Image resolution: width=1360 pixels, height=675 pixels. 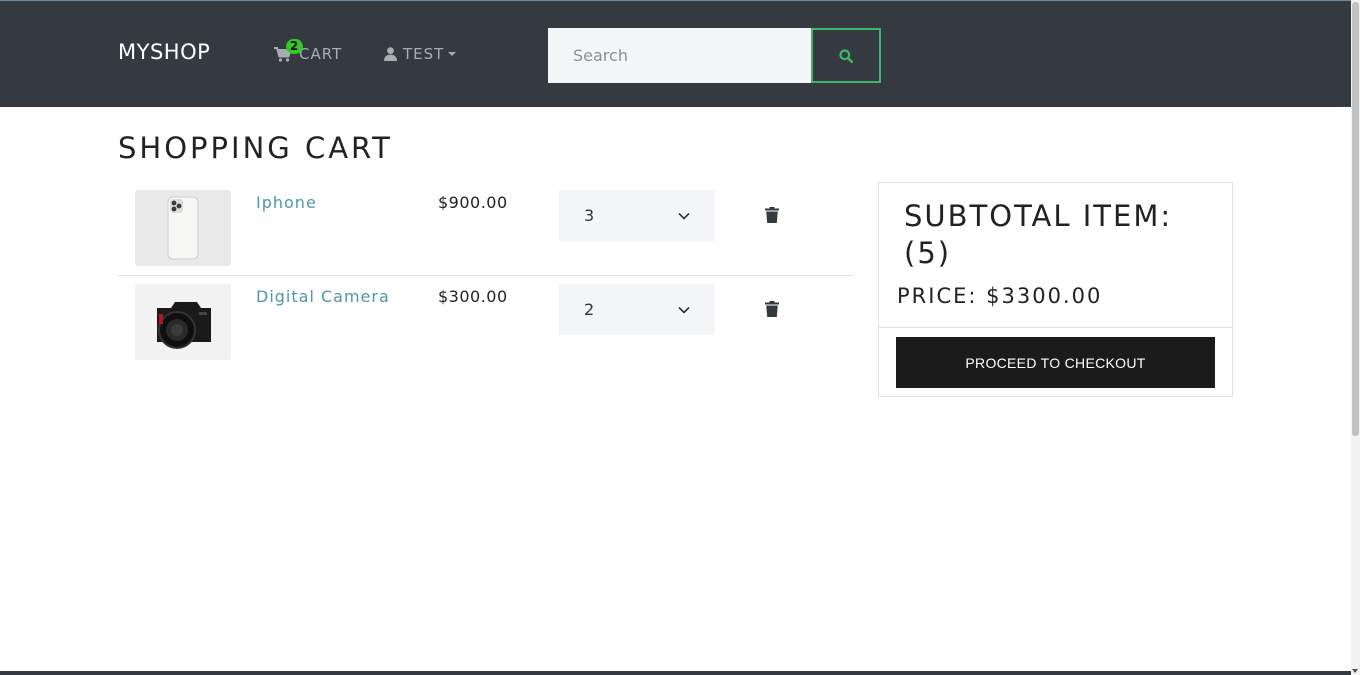 I want to click on user-icon, so click(x=390, y=54).